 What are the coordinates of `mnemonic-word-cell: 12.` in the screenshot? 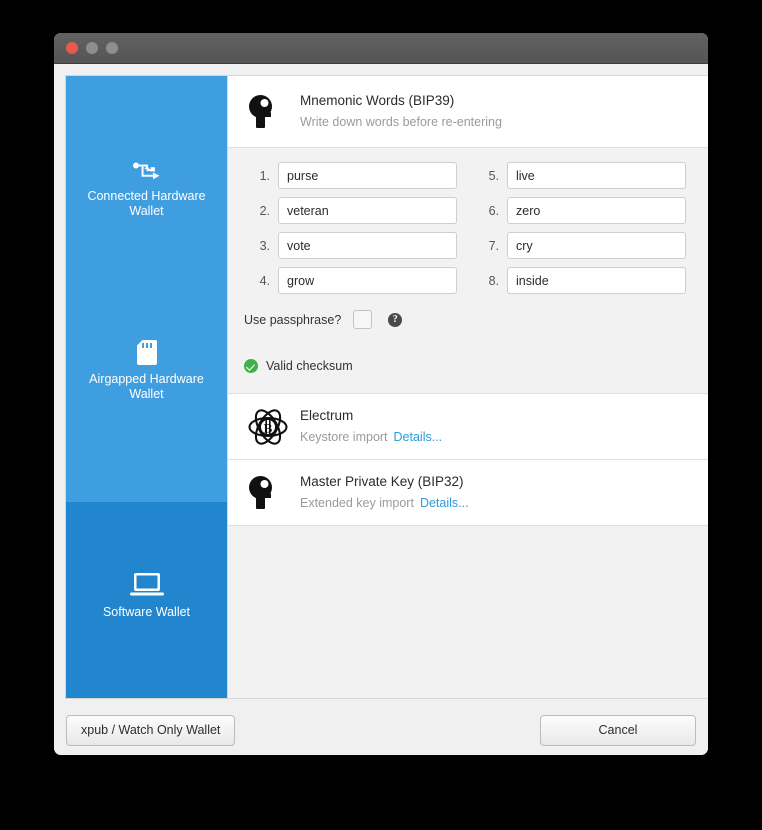 It's located at (705, 280).